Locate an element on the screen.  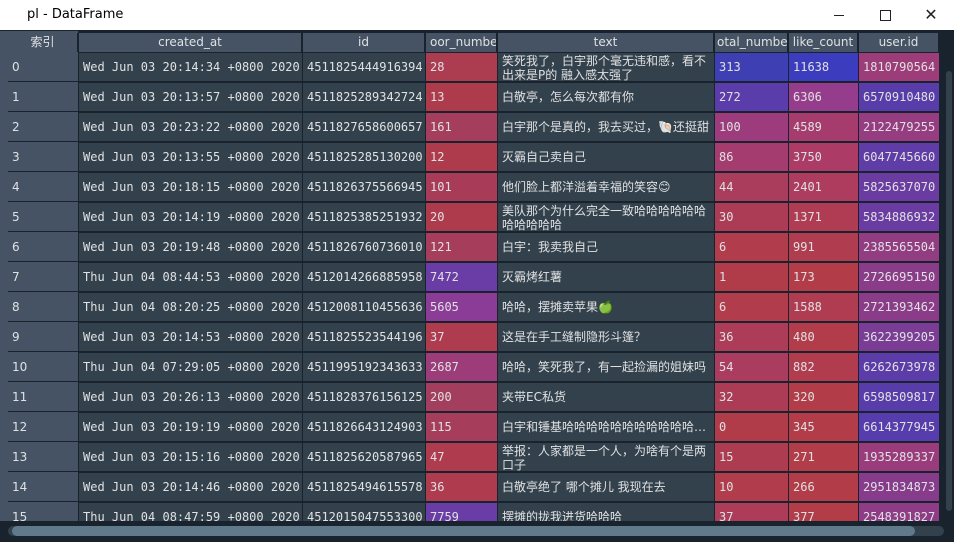
row-index-cell: 15 is located at coordinates (43, 512).